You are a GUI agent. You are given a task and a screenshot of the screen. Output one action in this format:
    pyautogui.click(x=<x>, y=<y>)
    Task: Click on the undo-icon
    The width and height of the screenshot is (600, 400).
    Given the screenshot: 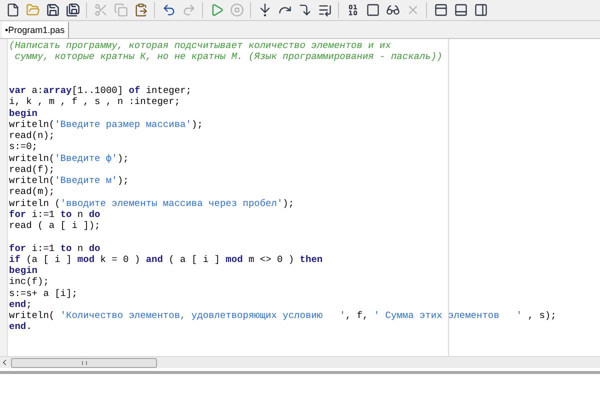 What is the action you would take?
    pyautogui.click(x=169, y=10)
    